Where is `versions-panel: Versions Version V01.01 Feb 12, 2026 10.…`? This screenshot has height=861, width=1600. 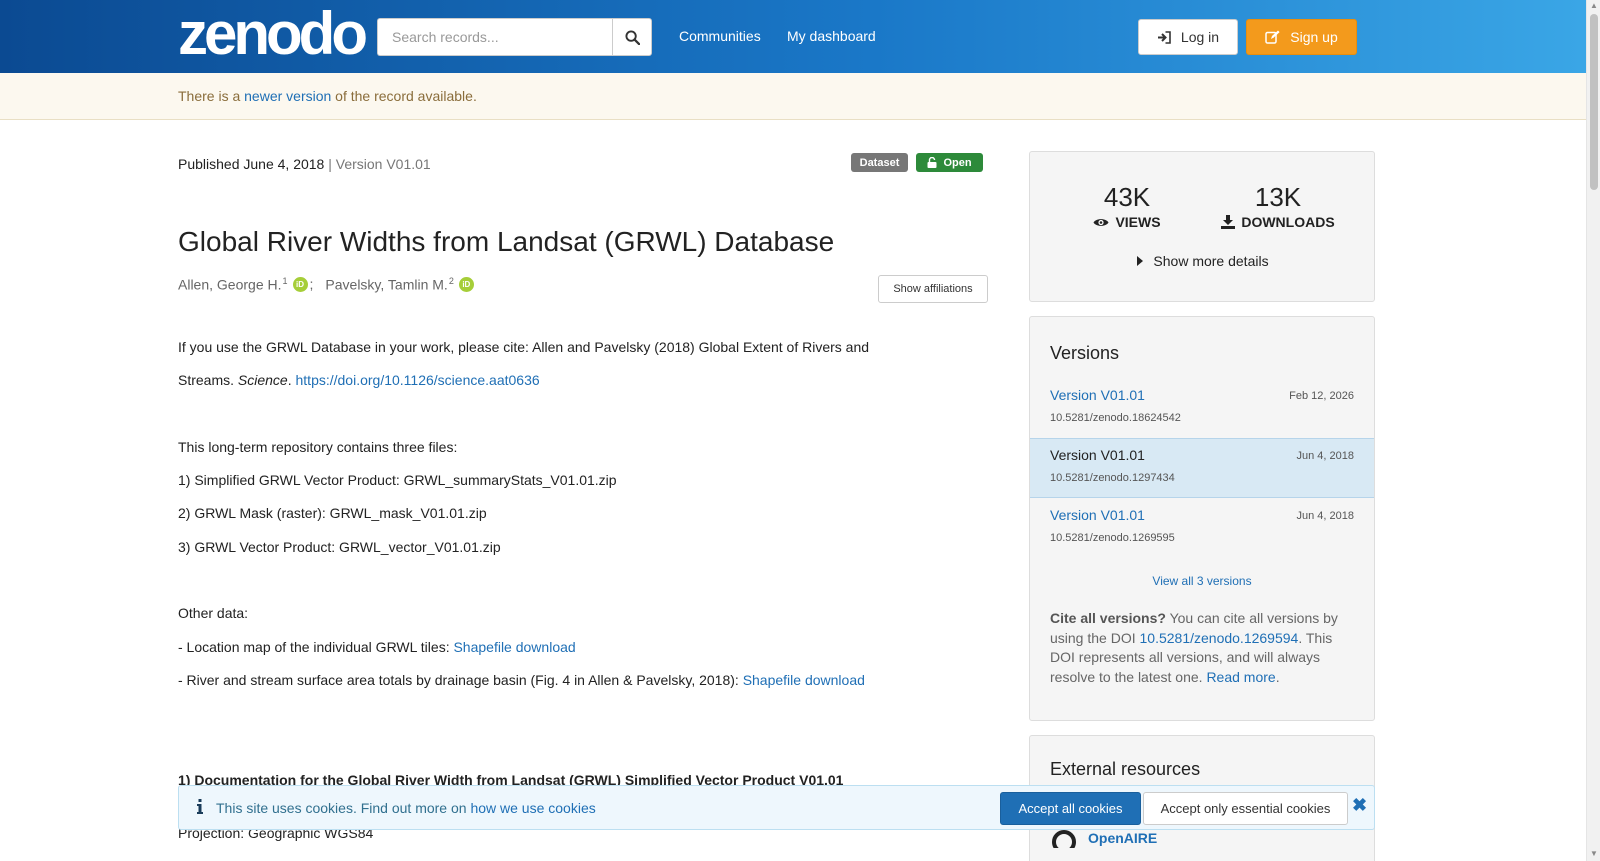 versions-panel: Versions Version V01.01 Feb 12, 2026 10.… is located at coordinates (1202, 518).